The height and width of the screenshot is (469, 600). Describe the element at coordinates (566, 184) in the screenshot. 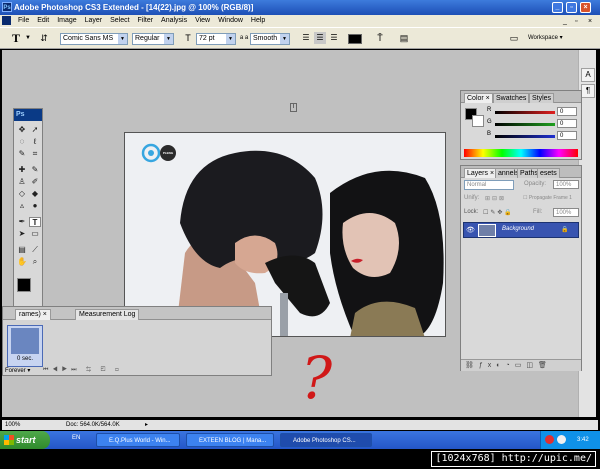

I see `opacity-value: 100%` at that location.